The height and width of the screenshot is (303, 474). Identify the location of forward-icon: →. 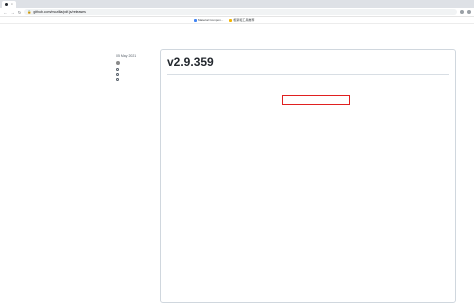
(12, 12).